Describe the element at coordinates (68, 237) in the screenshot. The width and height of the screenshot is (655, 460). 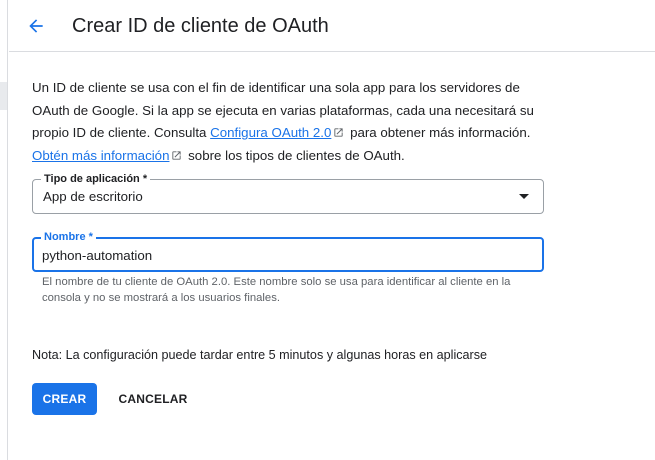
I see `name-label: Nombre *` at that location.